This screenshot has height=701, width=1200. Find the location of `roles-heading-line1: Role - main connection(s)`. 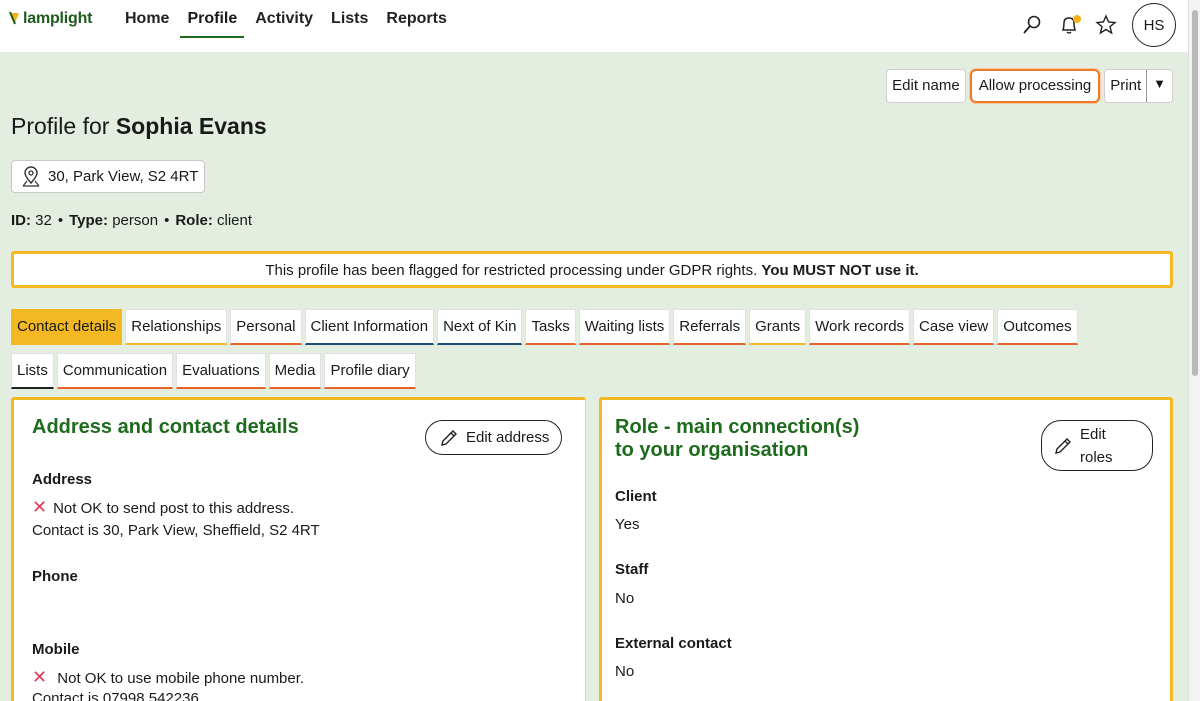

roles-heading-line1: Role - main connection(s) is located at coordinates (737, 427).